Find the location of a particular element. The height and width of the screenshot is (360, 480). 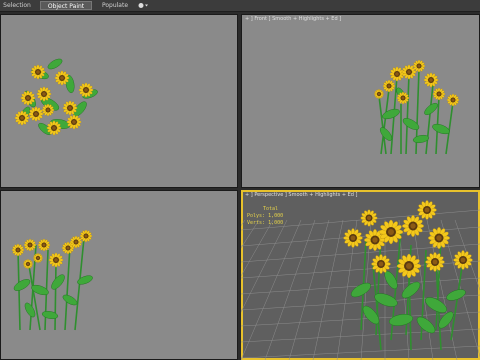

tab-populate: Populate is located at coordinates (115, 5).